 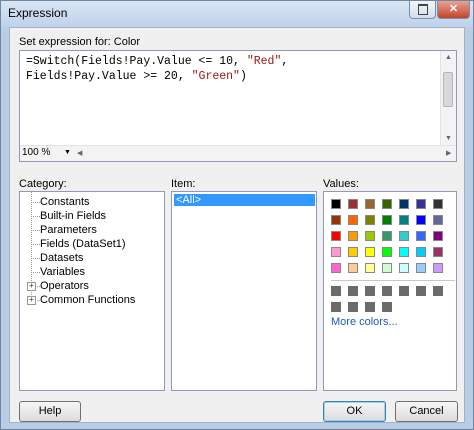 I want to click on scroll-right-icon: ▶, so click(x=448, y=153).